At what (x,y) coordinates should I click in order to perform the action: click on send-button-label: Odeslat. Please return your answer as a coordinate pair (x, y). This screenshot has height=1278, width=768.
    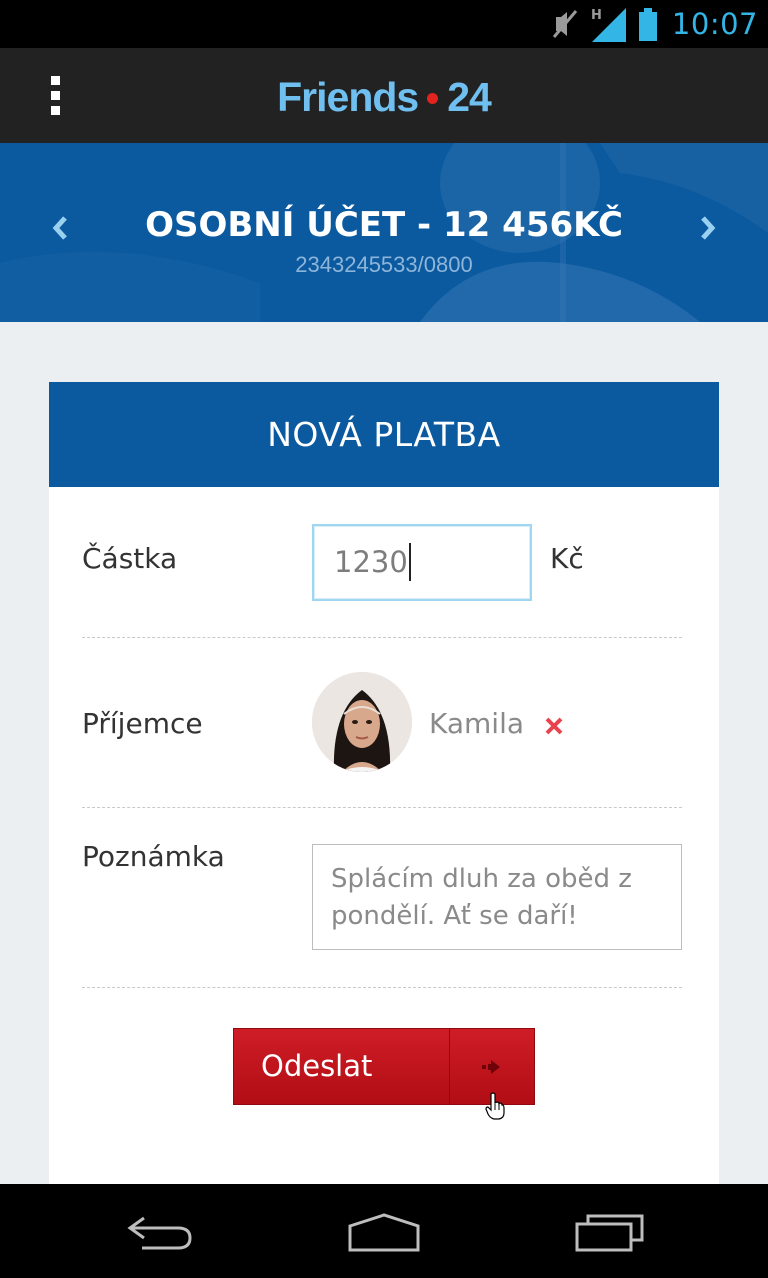
    Looking at the image, I should click on (317, 1066).